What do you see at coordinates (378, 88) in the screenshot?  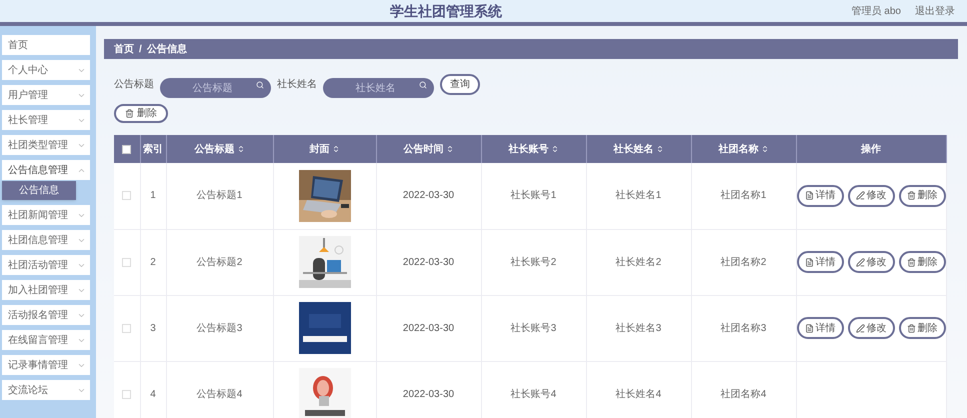 I see `search-field: 社长姓名` at bounding box center [378, 88].